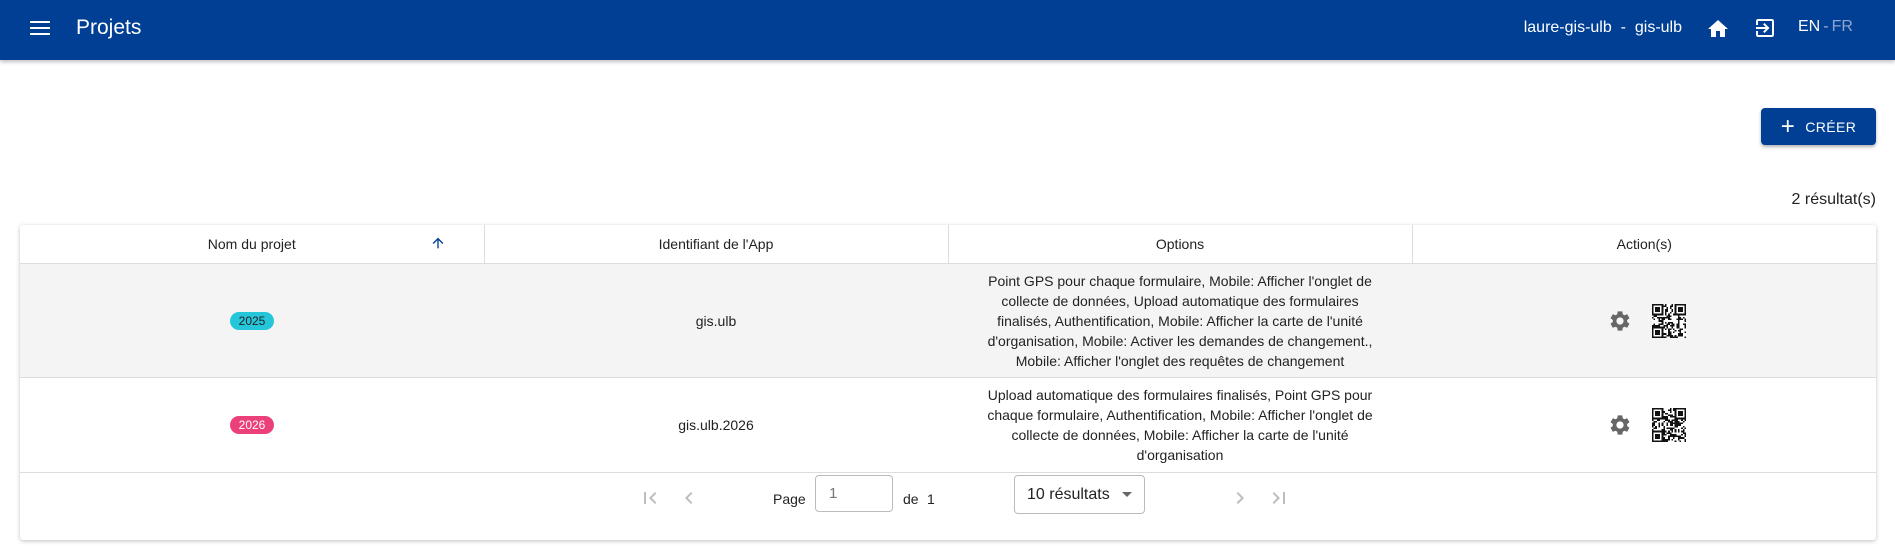 This screenshot has width=1895, height=554. Describe the element at coordinates (948, 500) in the screenshot. I see `pagination: Page de 1 10 résultats` at that location.